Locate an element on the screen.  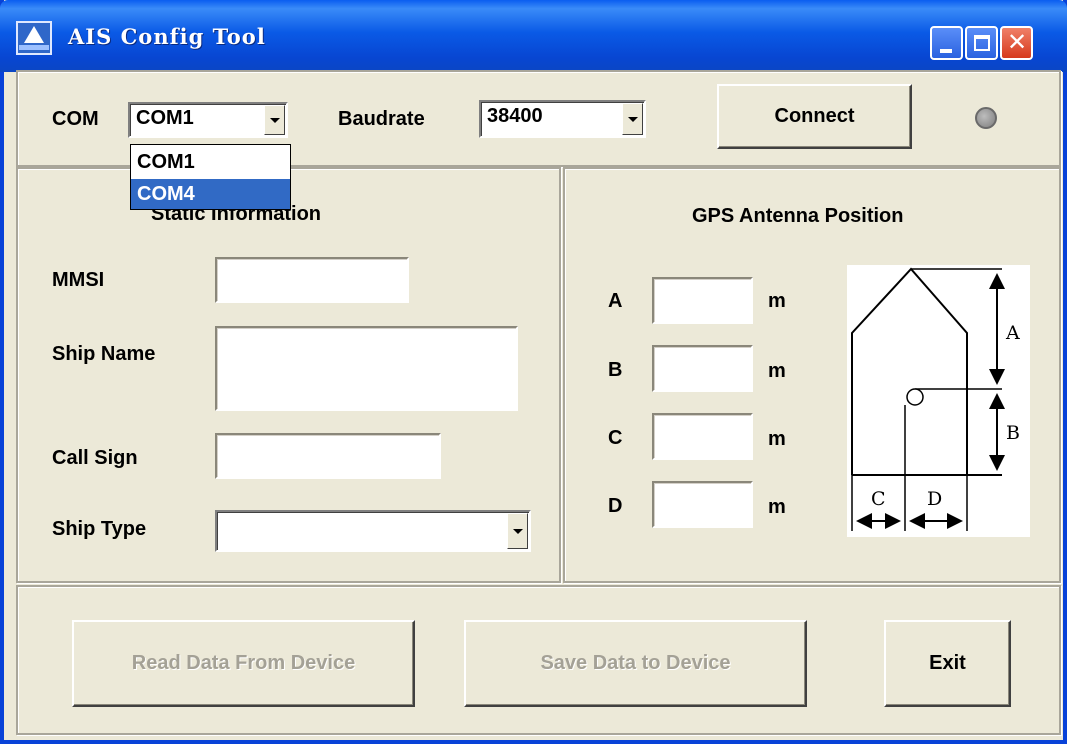
com-dropdown-list: COM1 COM4 is located at coordinates (210, 177).